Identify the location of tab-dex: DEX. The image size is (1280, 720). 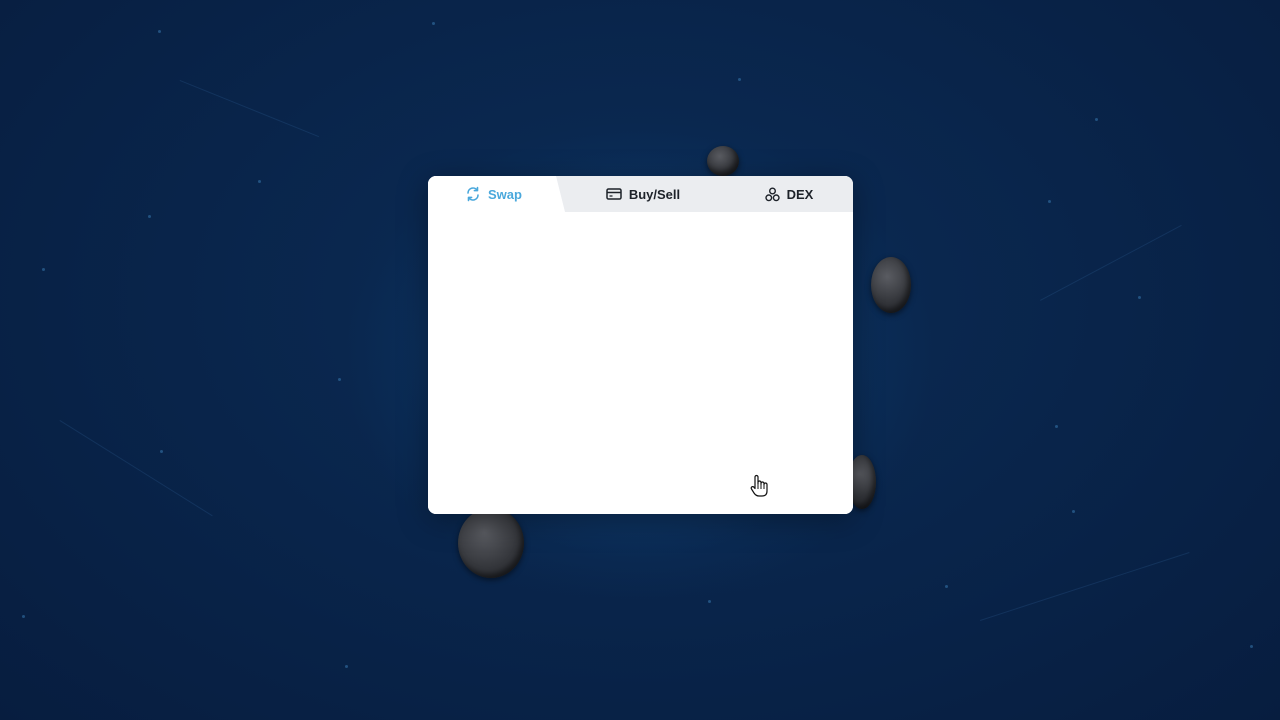
(789, 194).